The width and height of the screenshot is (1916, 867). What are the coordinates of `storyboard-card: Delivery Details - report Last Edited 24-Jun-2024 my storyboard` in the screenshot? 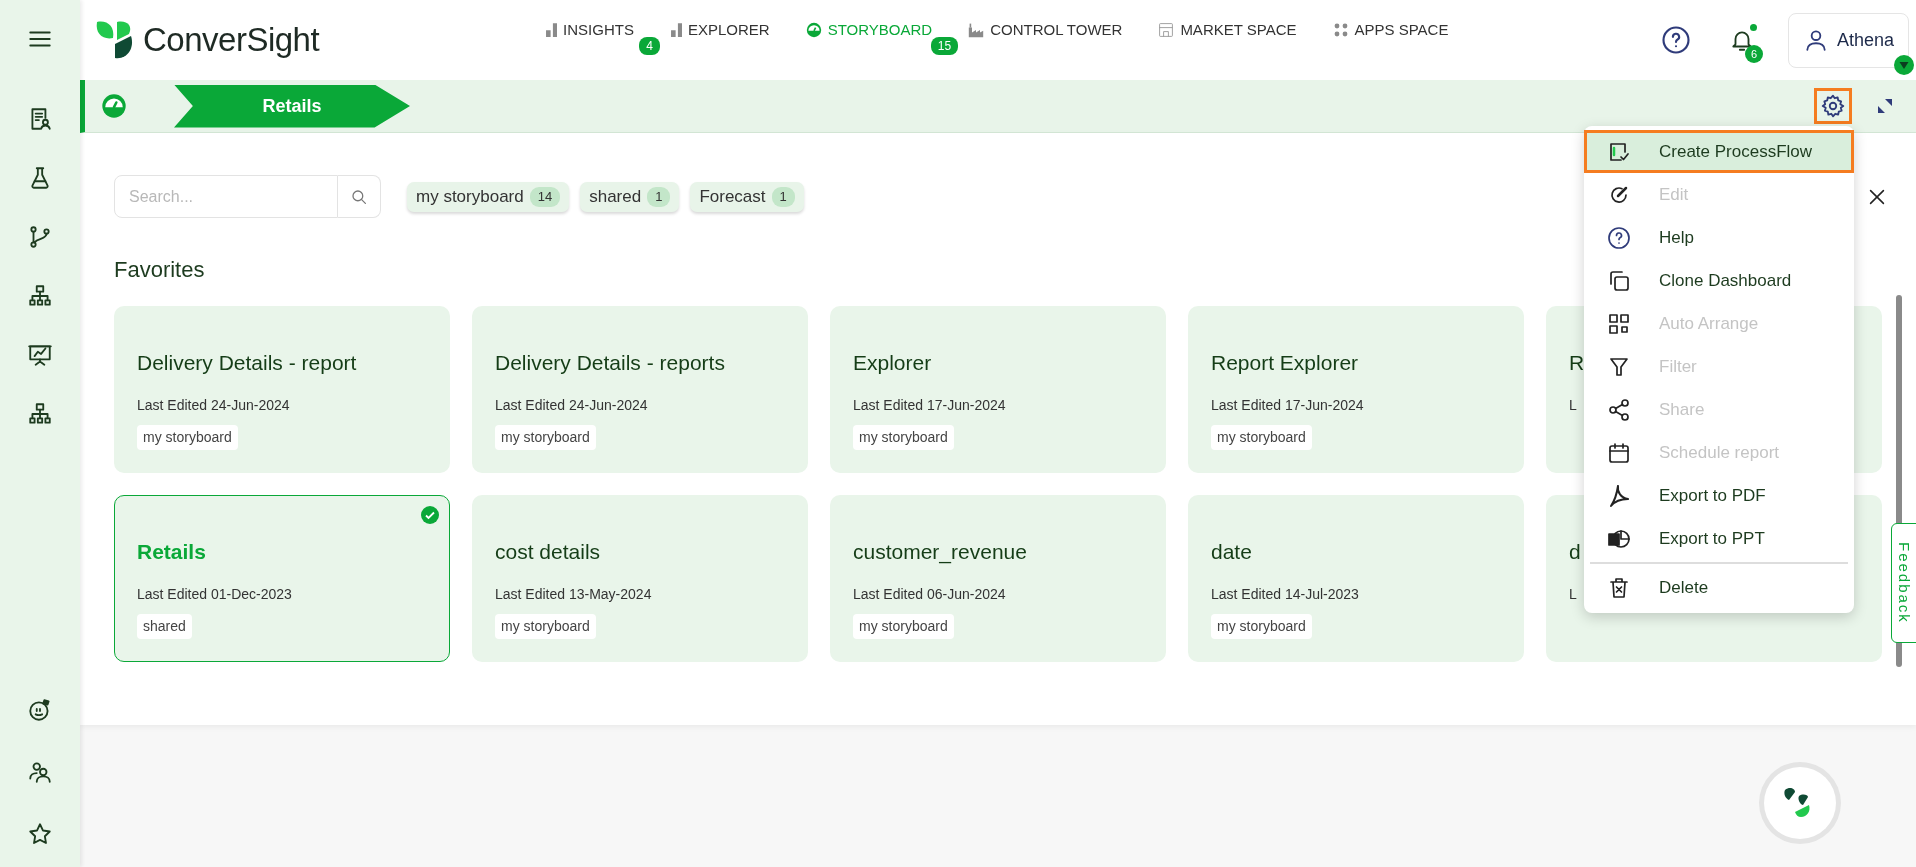 It's located at (282, 389).